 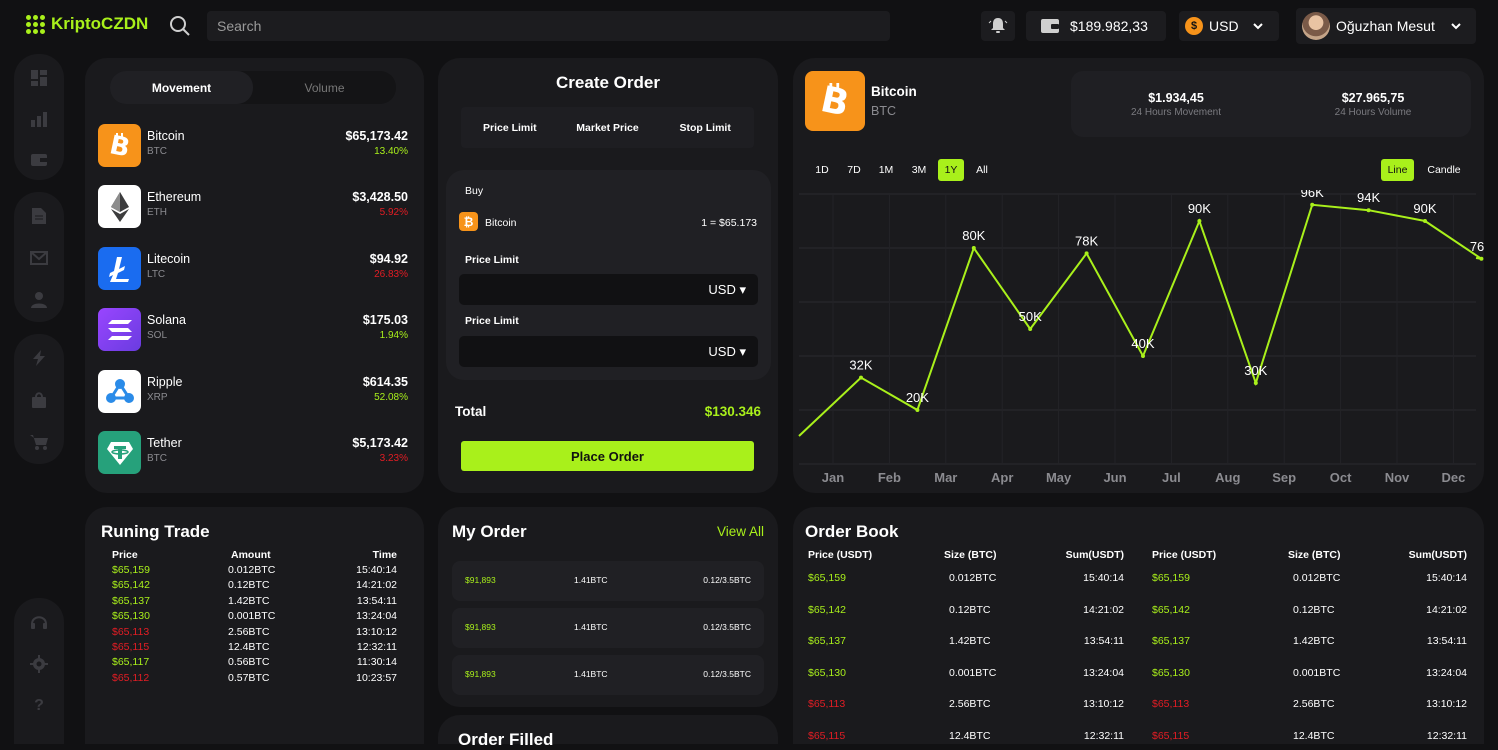 I want to click on trade-time: 15:40:14, so click(x=376, y=570).